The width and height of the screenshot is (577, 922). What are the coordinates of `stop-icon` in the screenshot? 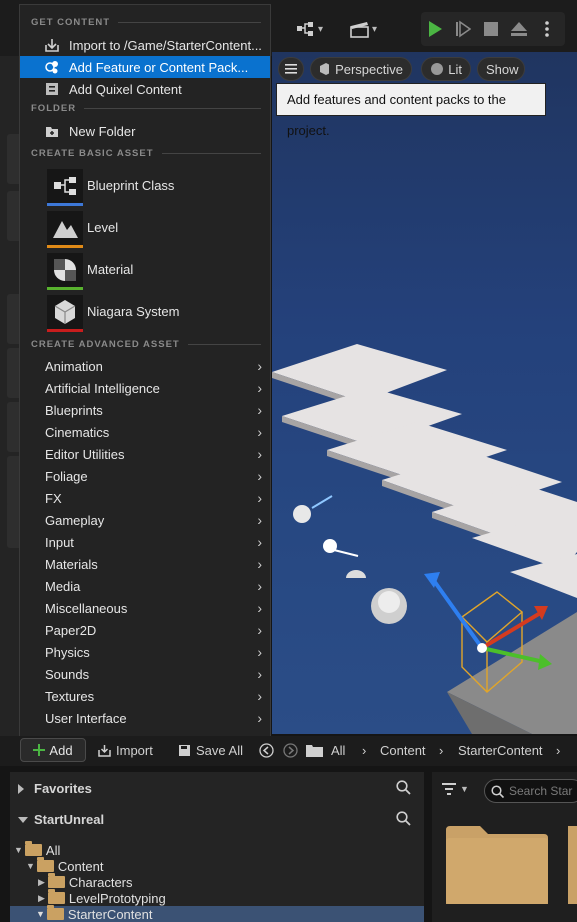 It's located at (491, 29).